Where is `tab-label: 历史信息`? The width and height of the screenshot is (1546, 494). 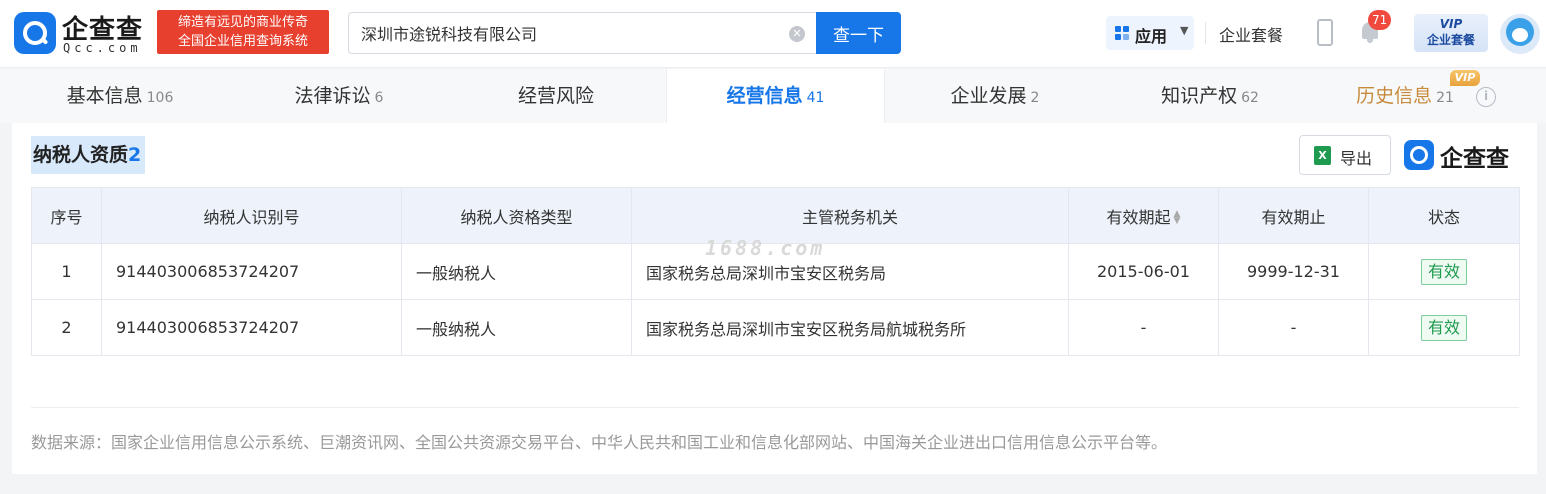
tab-label: 历史信息 is located at coordinates (1394, 96).